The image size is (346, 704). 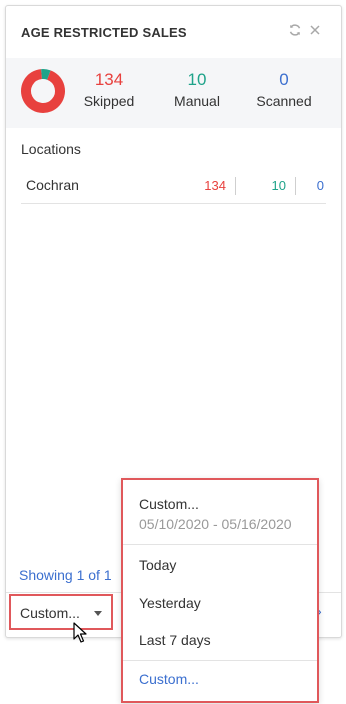 I want to click on manual-label: Manual, so click(x=197, y=101).